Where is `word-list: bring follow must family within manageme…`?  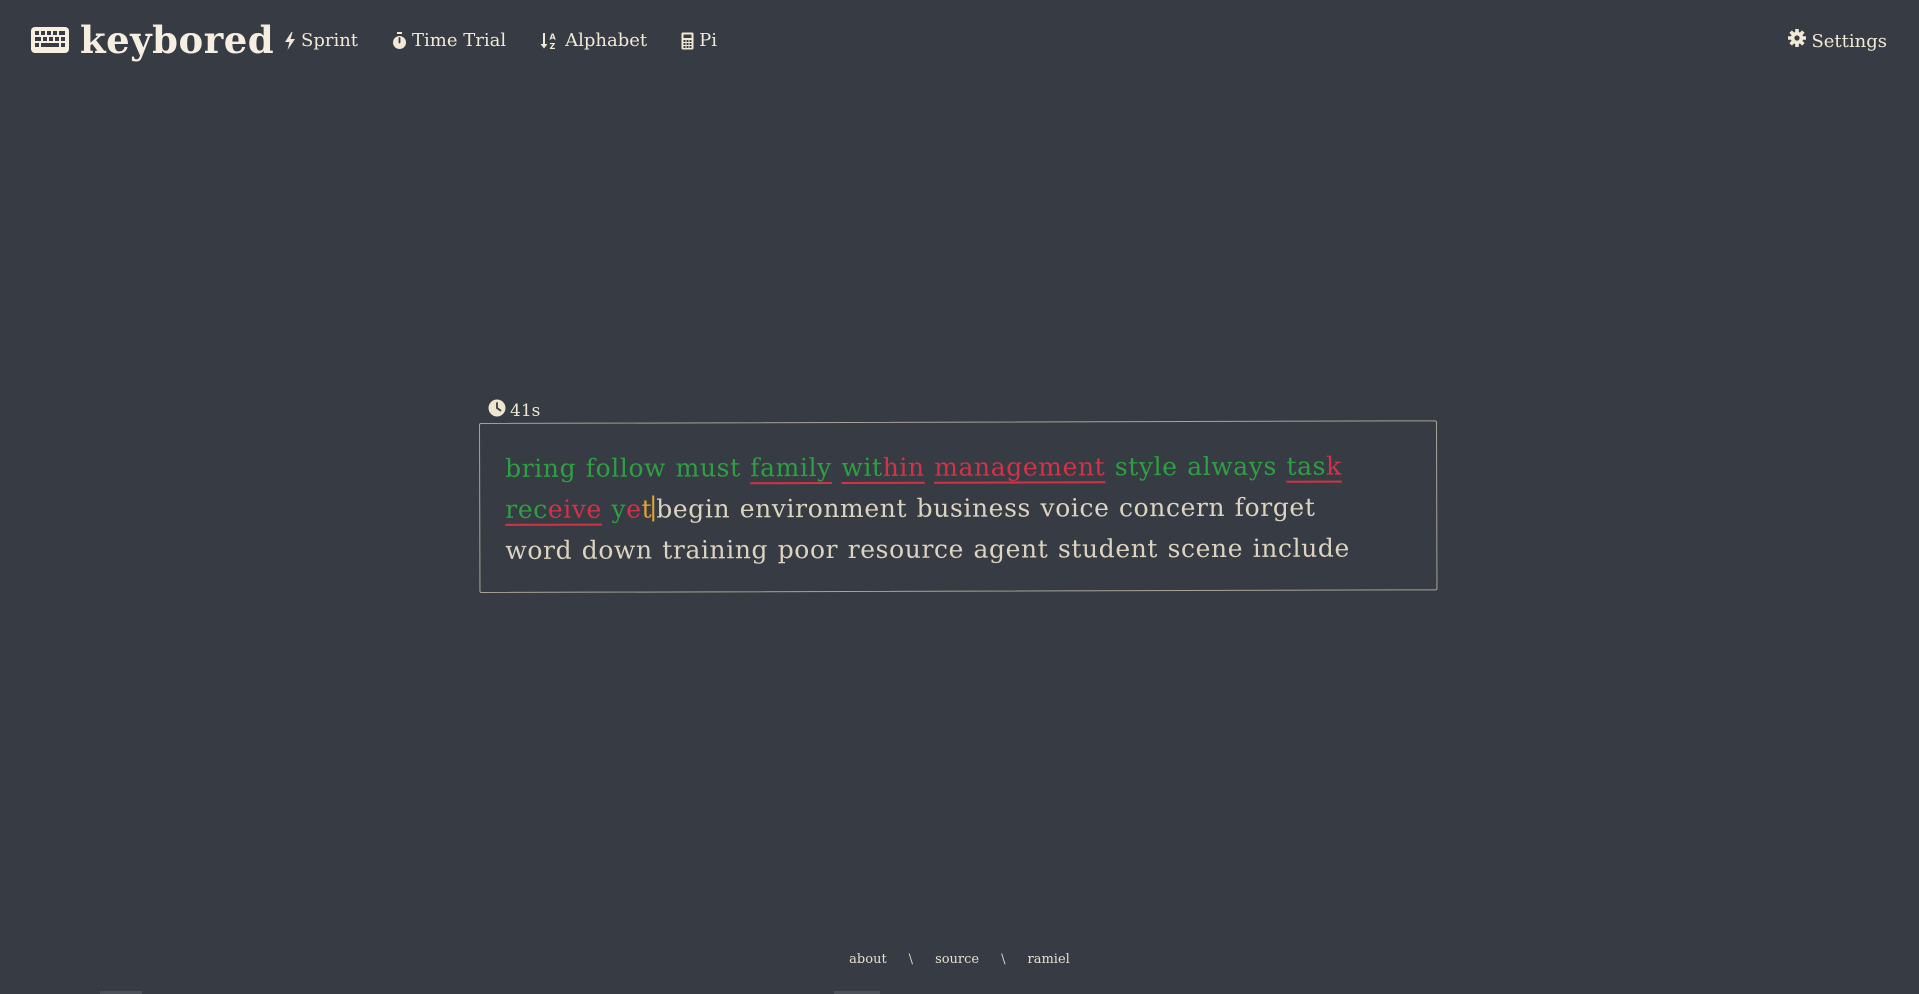 word-list: bring follow must family within manageme… is located at coordinates (965, 508).